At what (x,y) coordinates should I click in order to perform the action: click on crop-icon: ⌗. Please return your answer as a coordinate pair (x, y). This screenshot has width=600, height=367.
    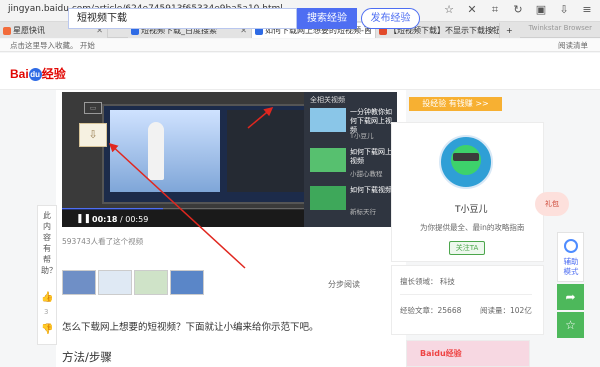
    Looking at the image, I should click on (495, 10).